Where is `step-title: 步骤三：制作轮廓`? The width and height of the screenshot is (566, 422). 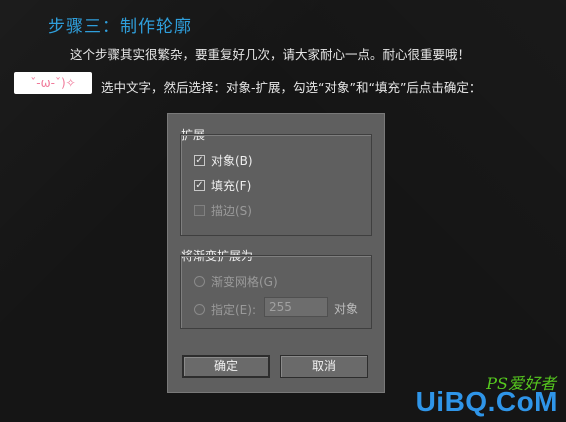
step-title: 步骤三：制作轮廓 is located at coordinates (120, 27).